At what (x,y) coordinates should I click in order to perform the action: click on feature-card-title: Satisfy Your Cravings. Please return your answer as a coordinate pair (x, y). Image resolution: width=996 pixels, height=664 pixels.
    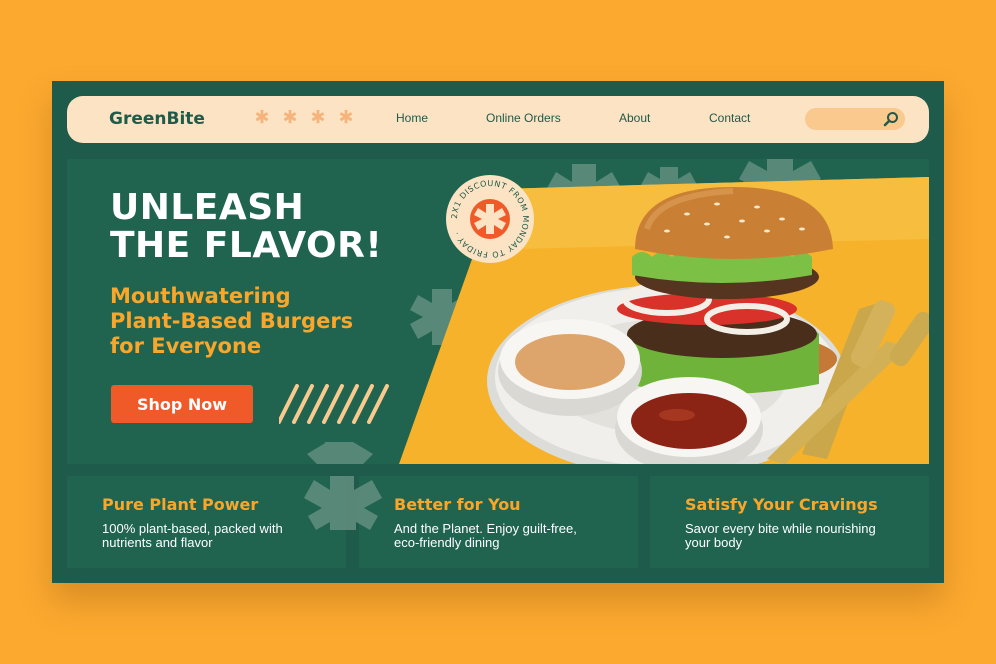
    Looking at the image, I should click on (781, 504).